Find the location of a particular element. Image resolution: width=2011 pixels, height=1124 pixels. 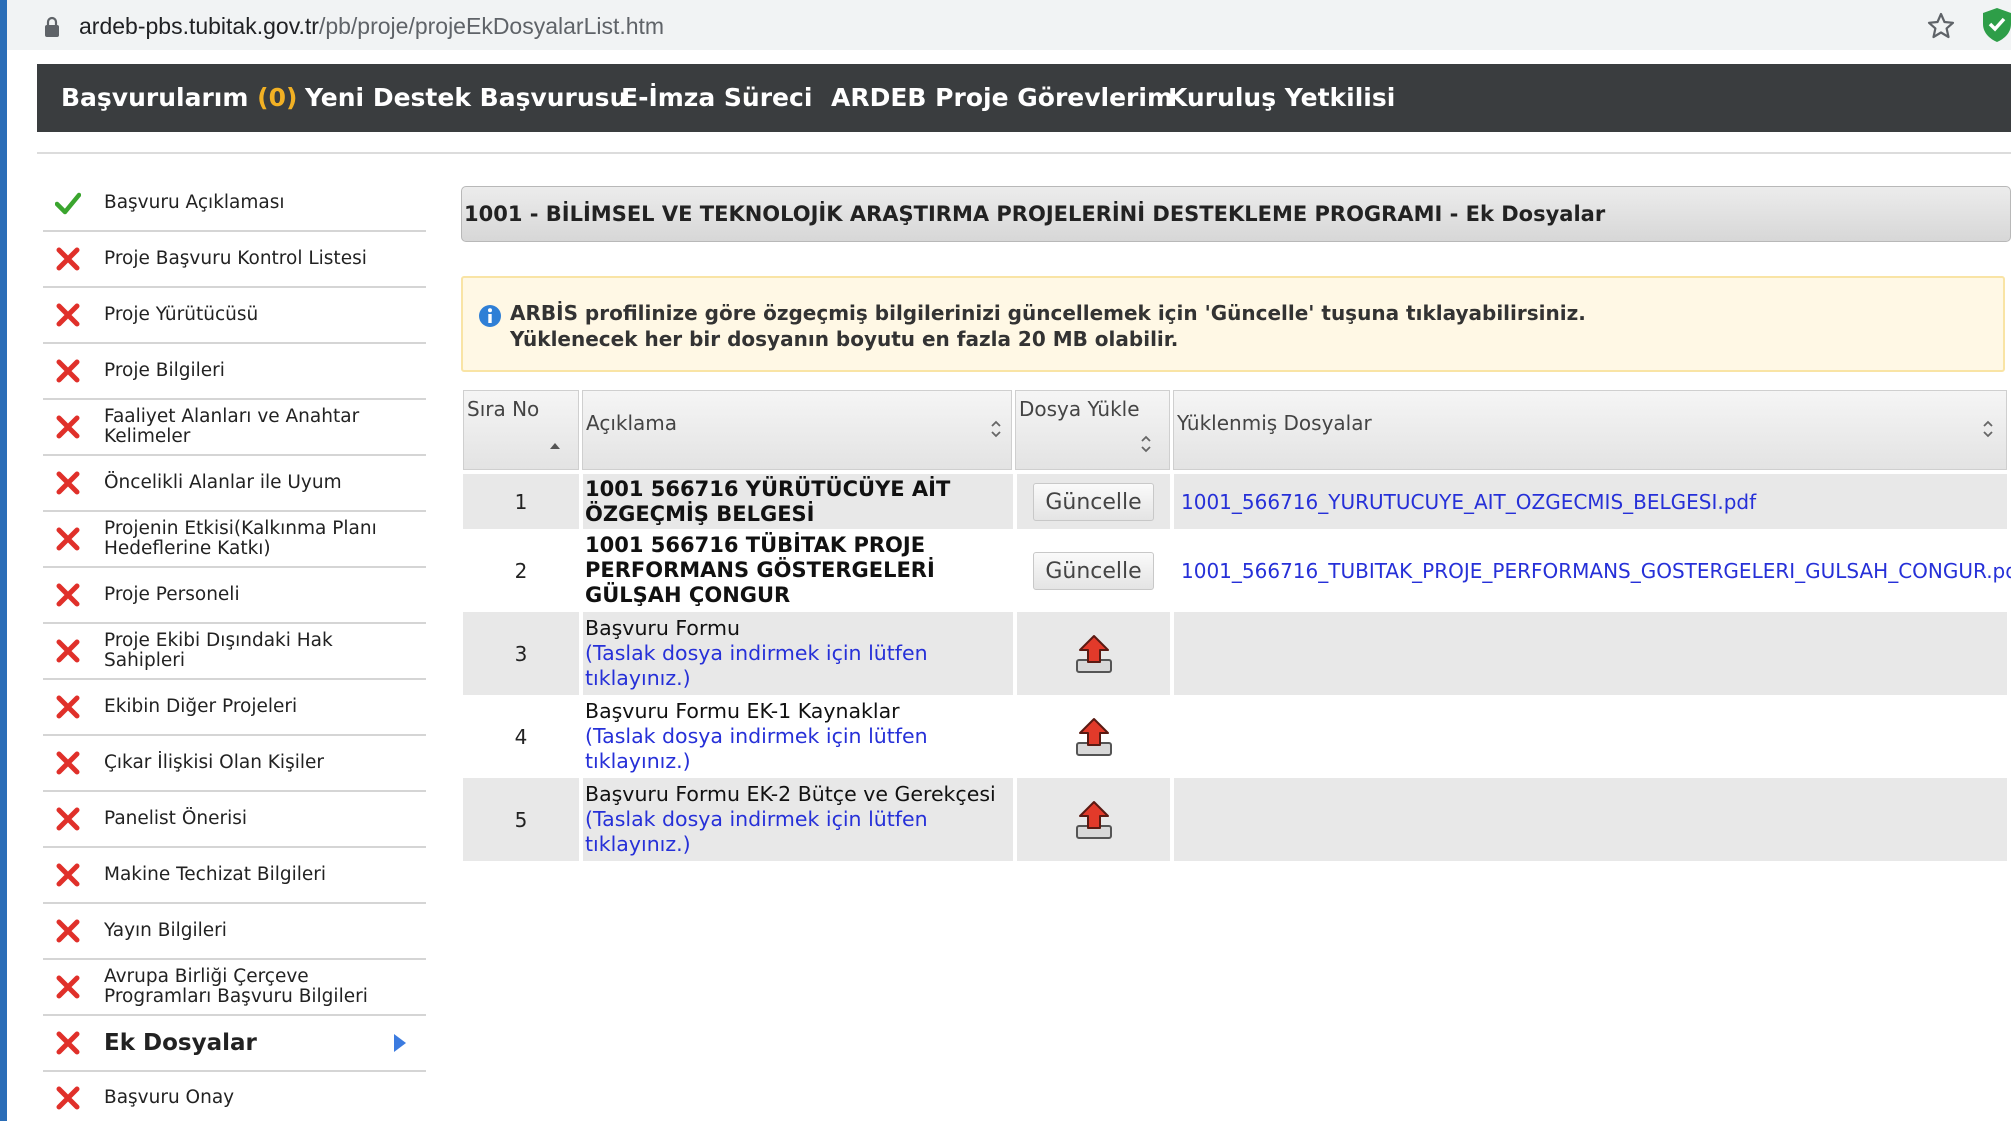

sidebar-item-ek-dosyalar: Ek Dosyalar is located at coordinates (234, 1044).